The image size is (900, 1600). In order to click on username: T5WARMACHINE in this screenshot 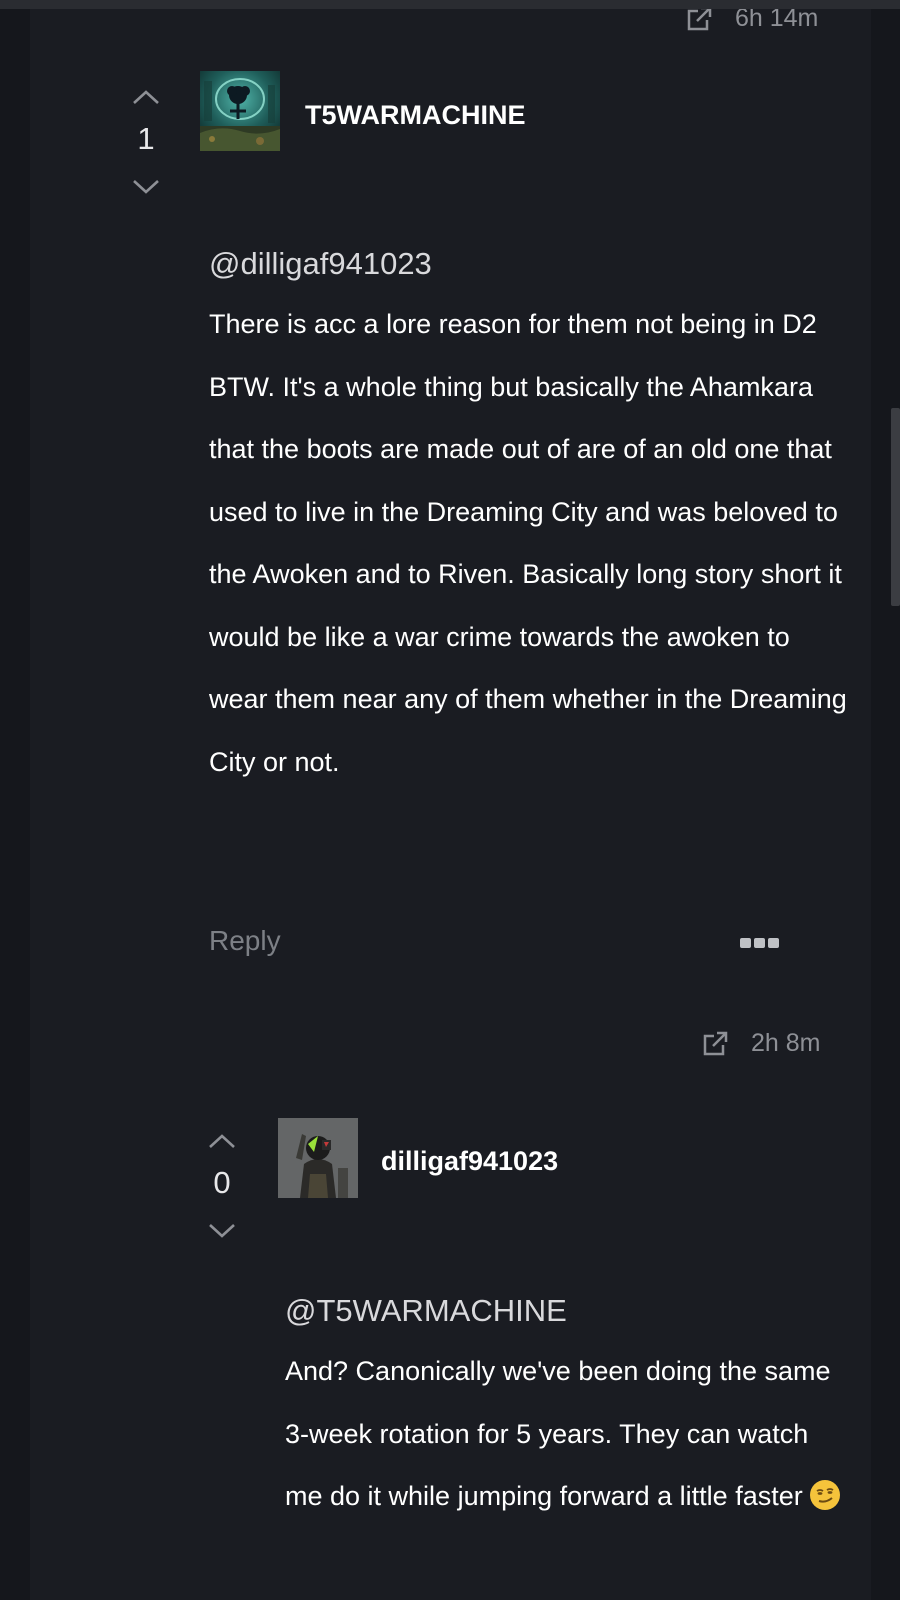, I will do `click(415, 115)`.